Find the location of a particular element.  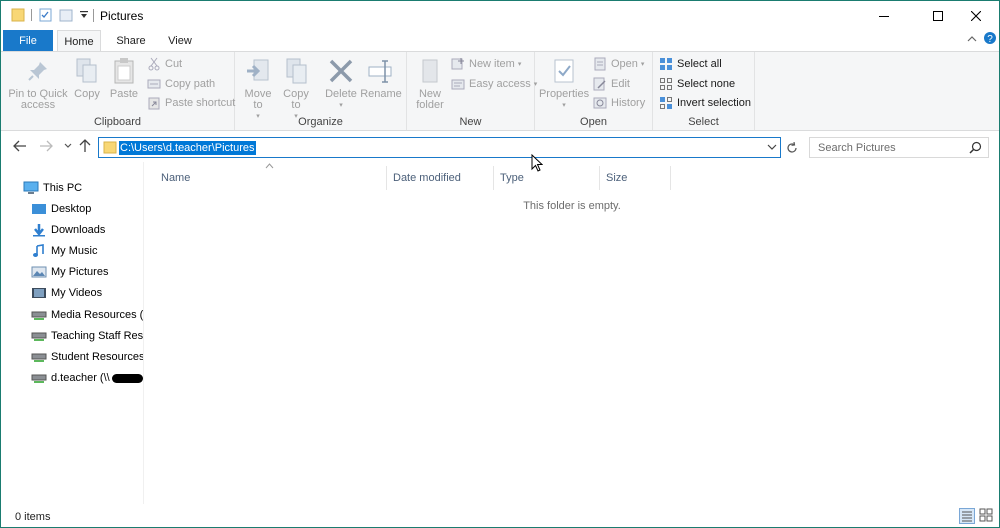

item-count: 0 items is located at coordinates (33, 517).